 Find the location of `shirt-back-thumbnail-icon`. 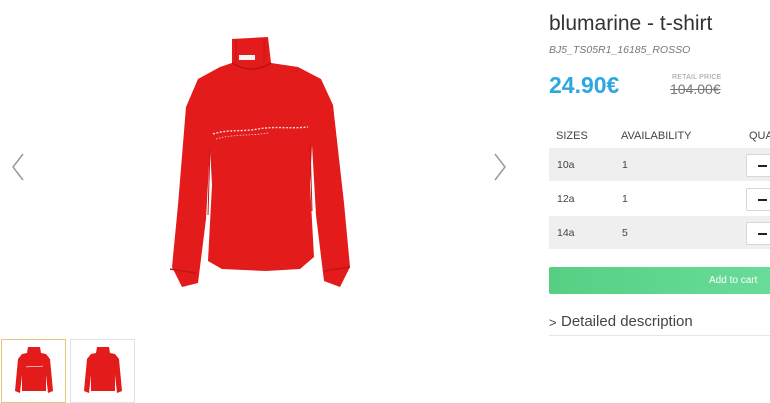

shirt-back-thumbnail-icon is located at coordinates (102, 370).